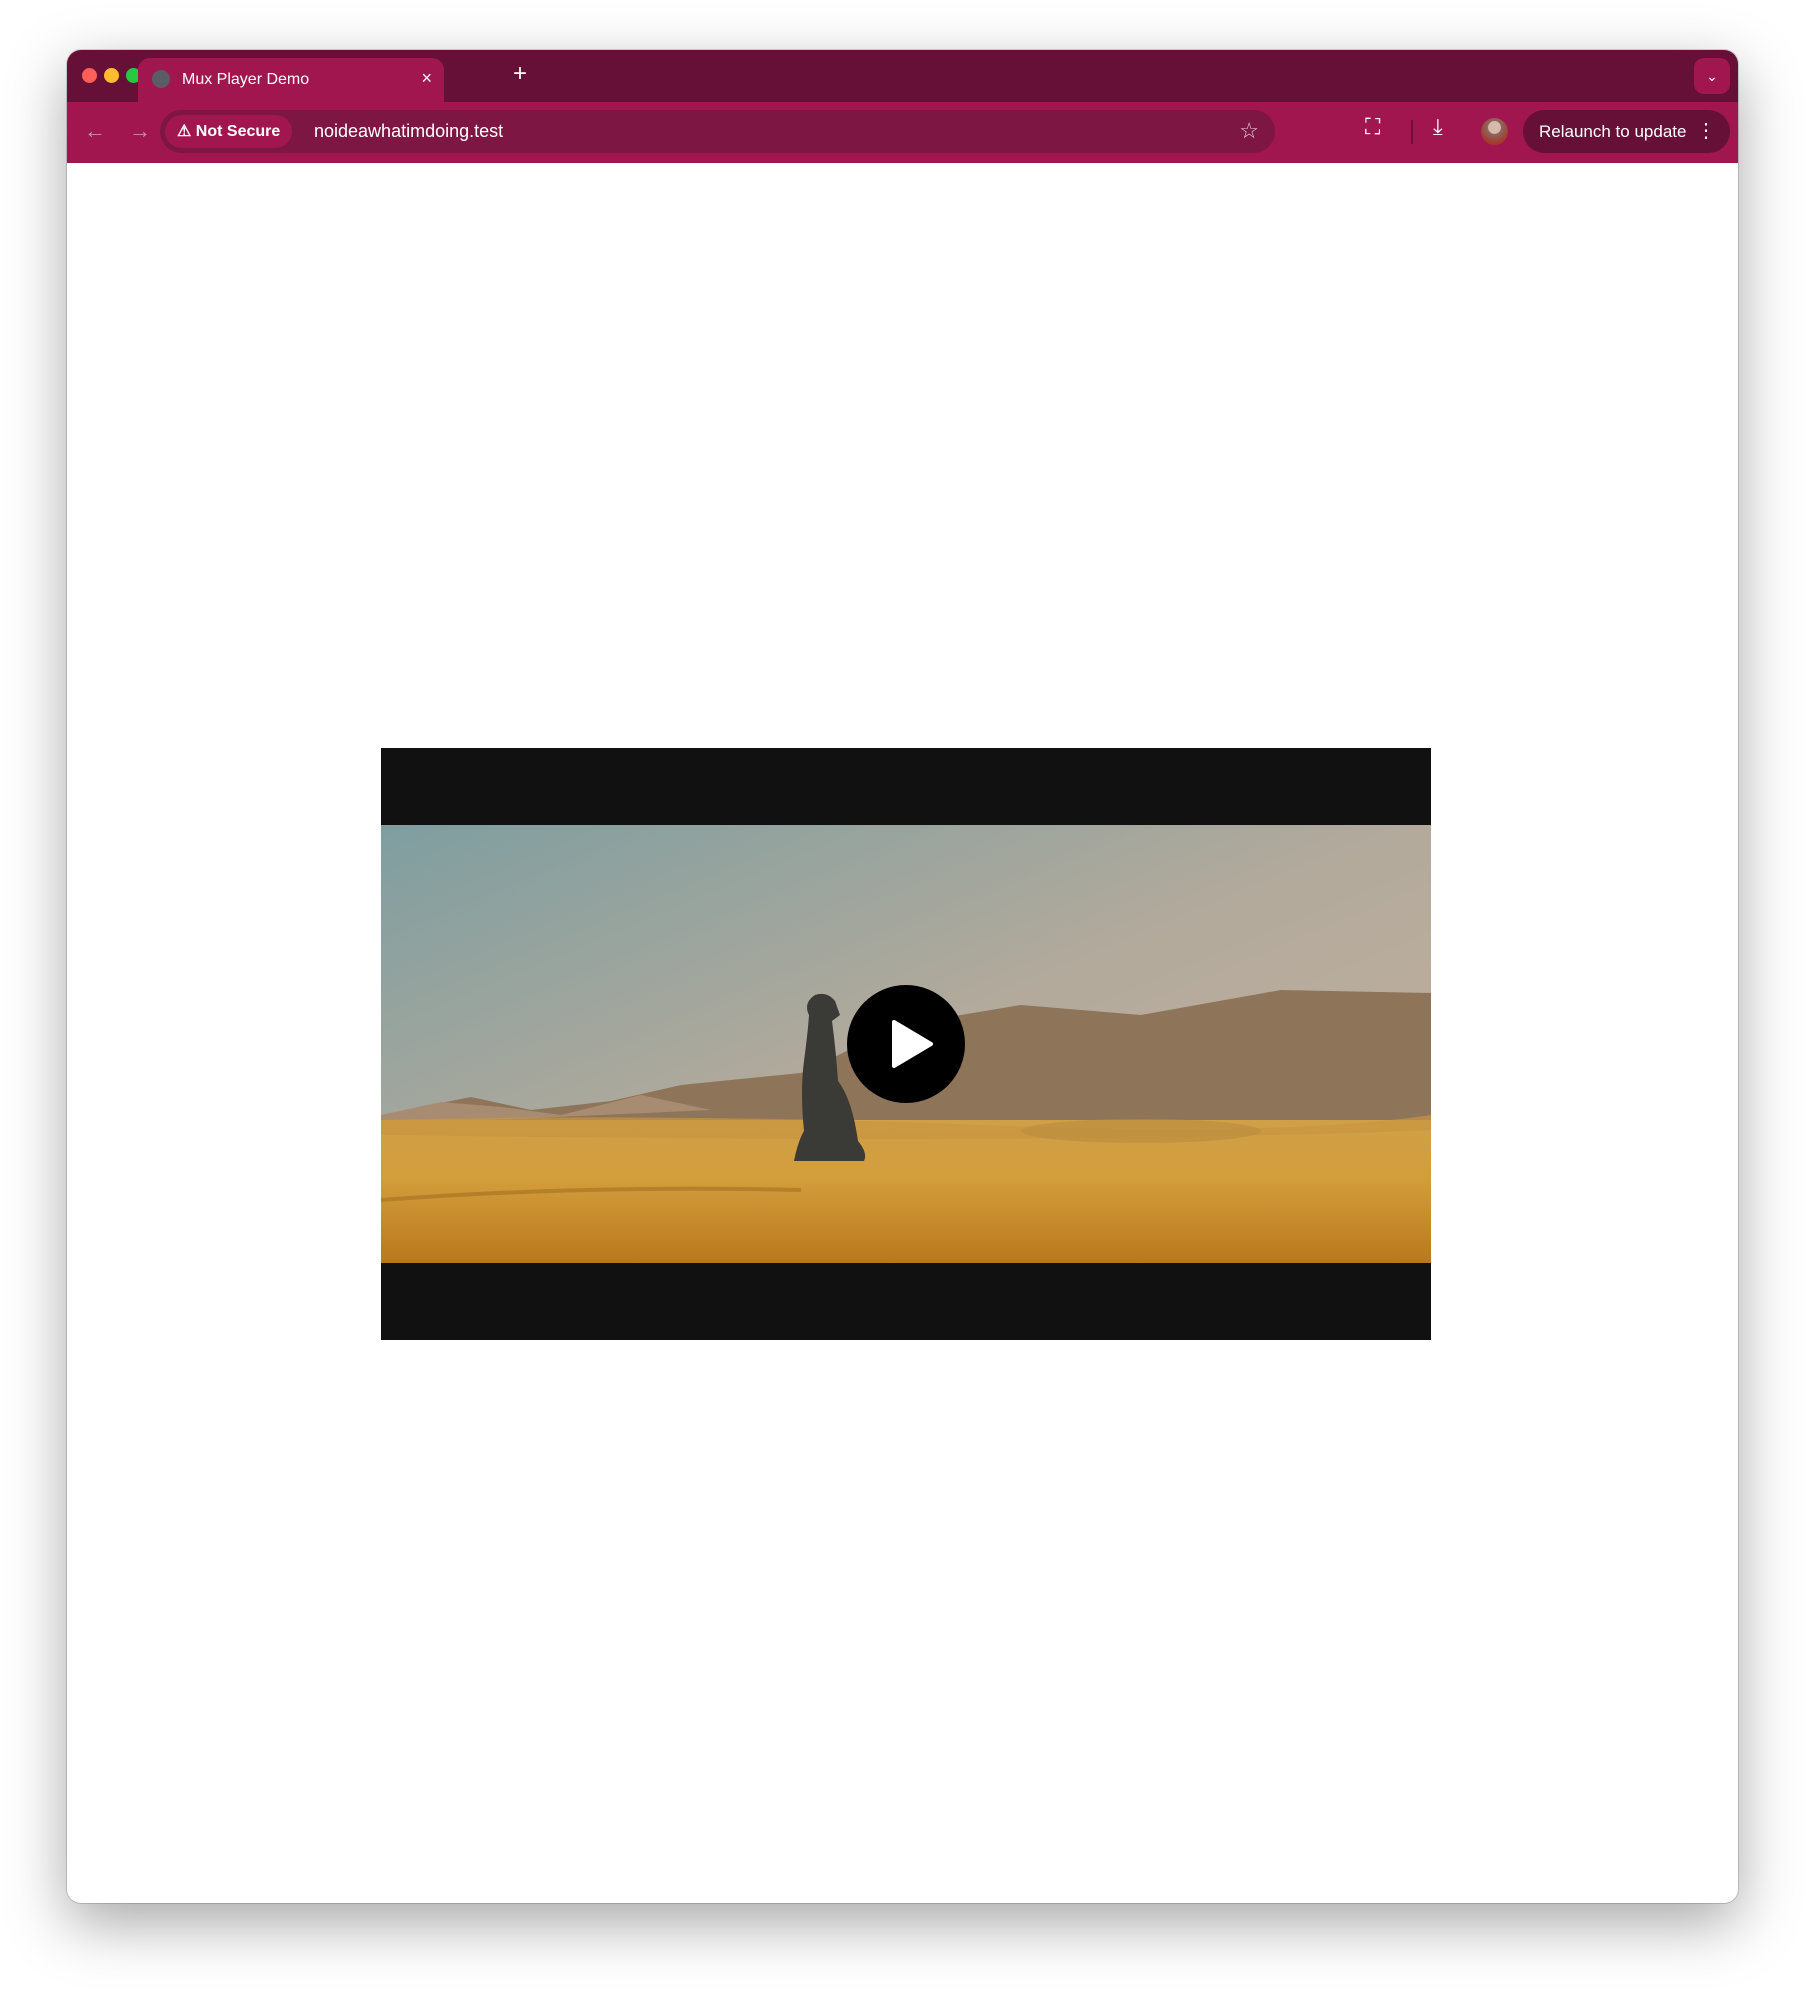 The width and height of the screenshot is (1812, 1999). I want to click on warning-icon: ⚠, so click(186, 131).